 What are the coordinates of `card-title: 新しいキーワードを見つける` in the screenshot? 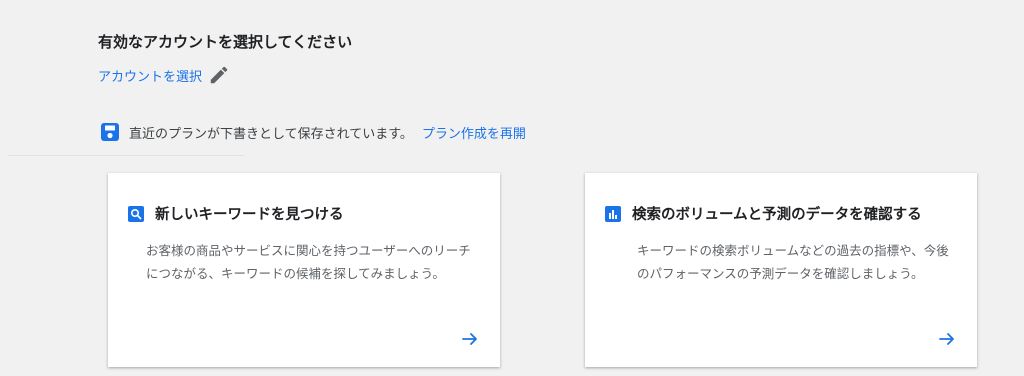 It's located at (249, 215).